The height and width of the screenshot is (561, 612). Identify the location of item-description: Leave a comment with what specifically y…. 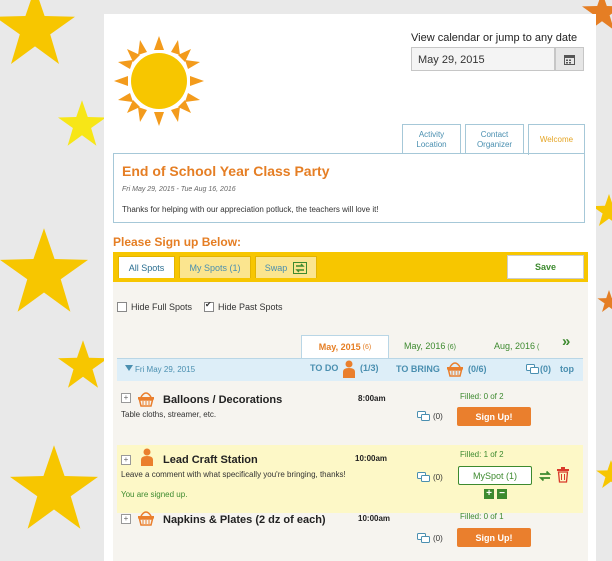
(233, 474).